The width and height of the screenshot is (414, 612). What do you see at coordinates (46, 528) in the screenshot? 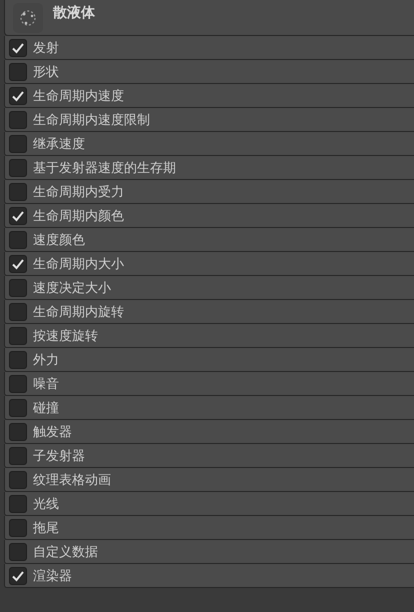
I see `module-label: 拖尾` at bounding box center [46, 528].